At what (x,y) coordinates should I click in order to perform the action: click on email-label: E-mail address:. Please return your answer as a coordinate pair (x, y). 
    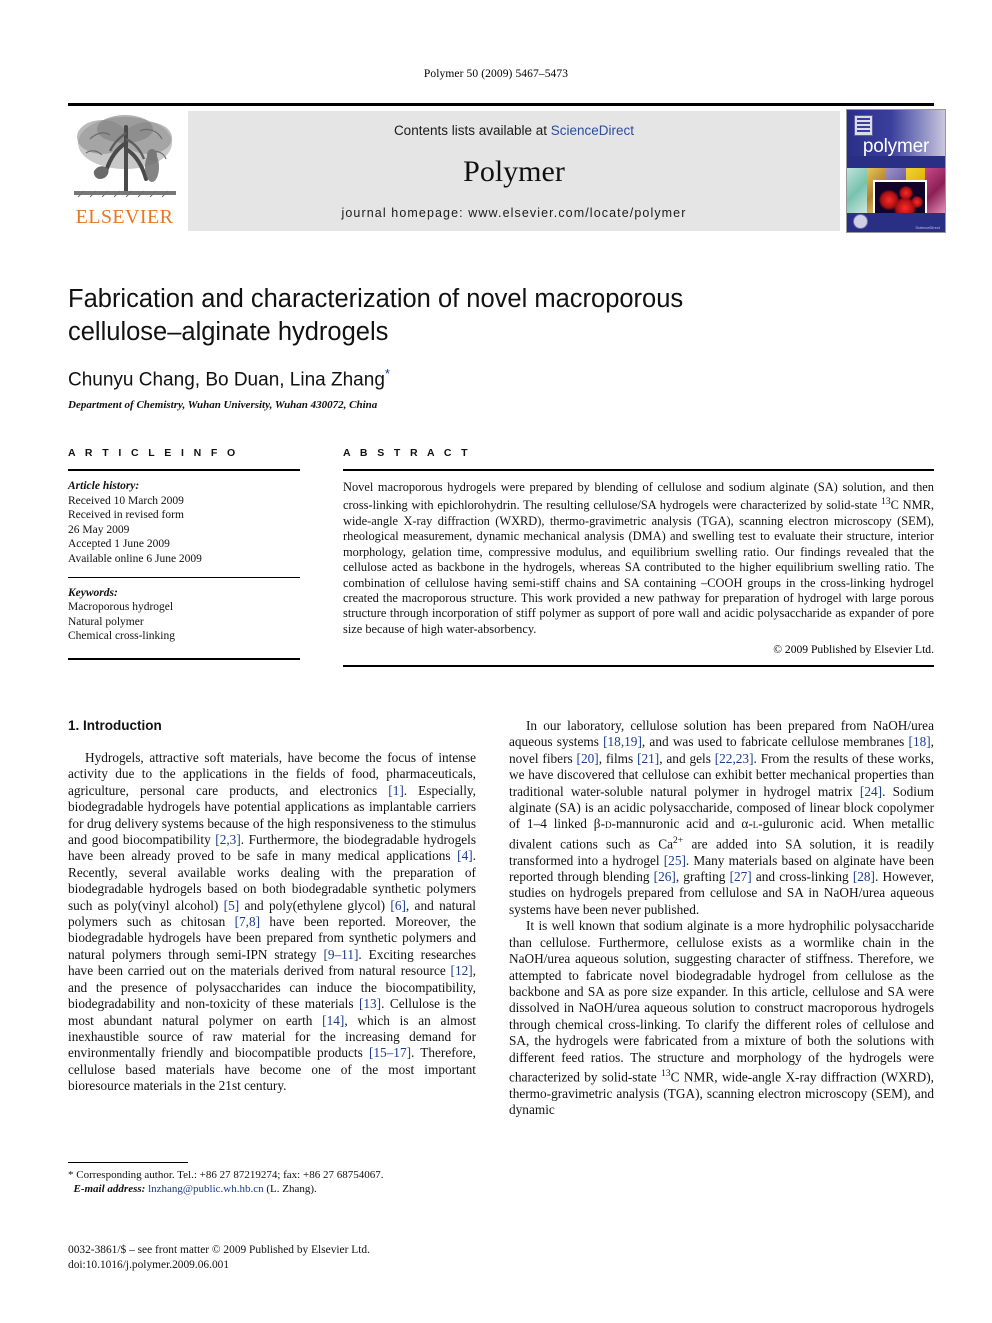
    Looking at the image, I should click on (109, 1189).